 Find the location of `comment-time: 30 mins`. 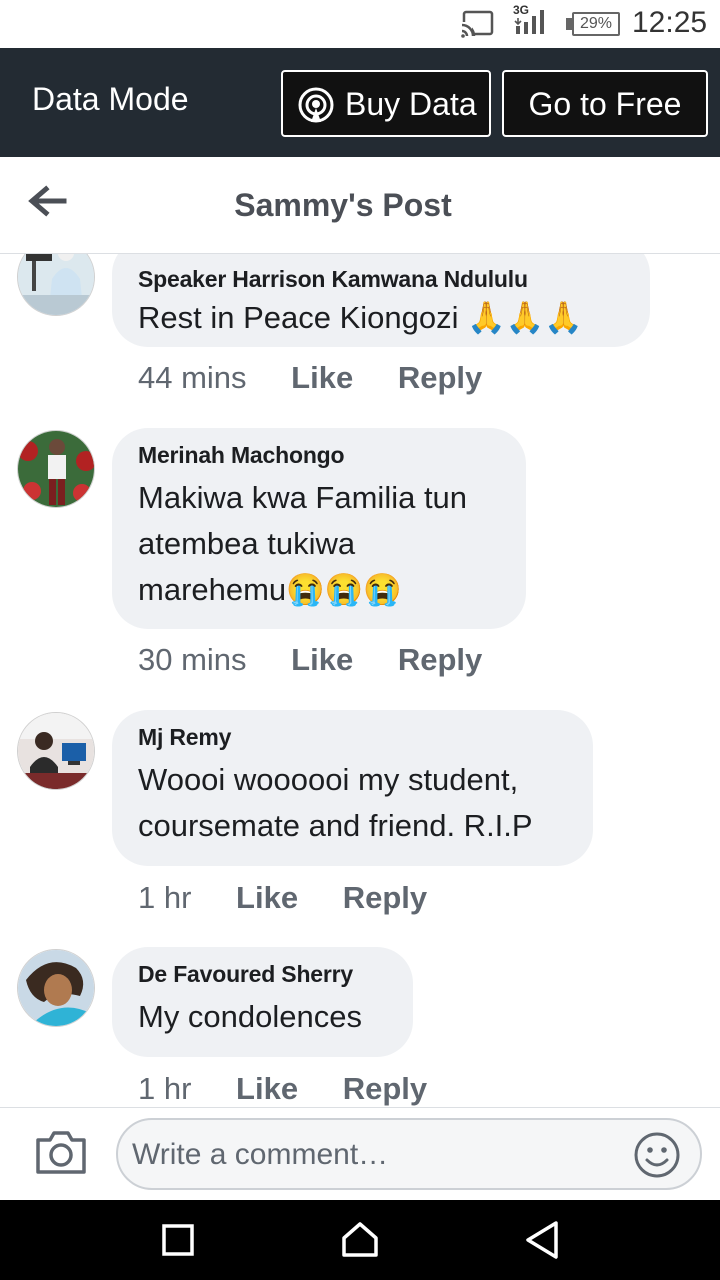

comment-time: 30 mins is located at coordinates (192, 659).